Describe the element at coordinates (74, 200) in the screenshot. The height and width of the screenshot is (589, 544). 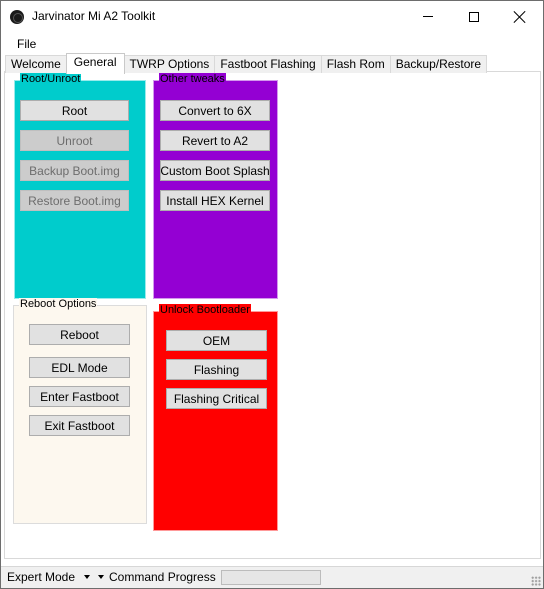
I see `restore-boot-img-button: Restore Boot.img` at that location.